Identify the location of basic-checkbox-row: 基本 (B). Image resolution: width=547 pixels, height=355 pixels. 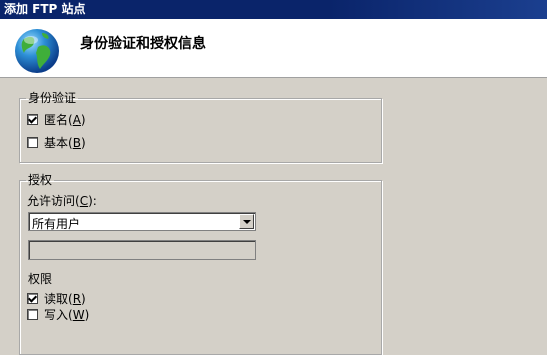
(56, 142).